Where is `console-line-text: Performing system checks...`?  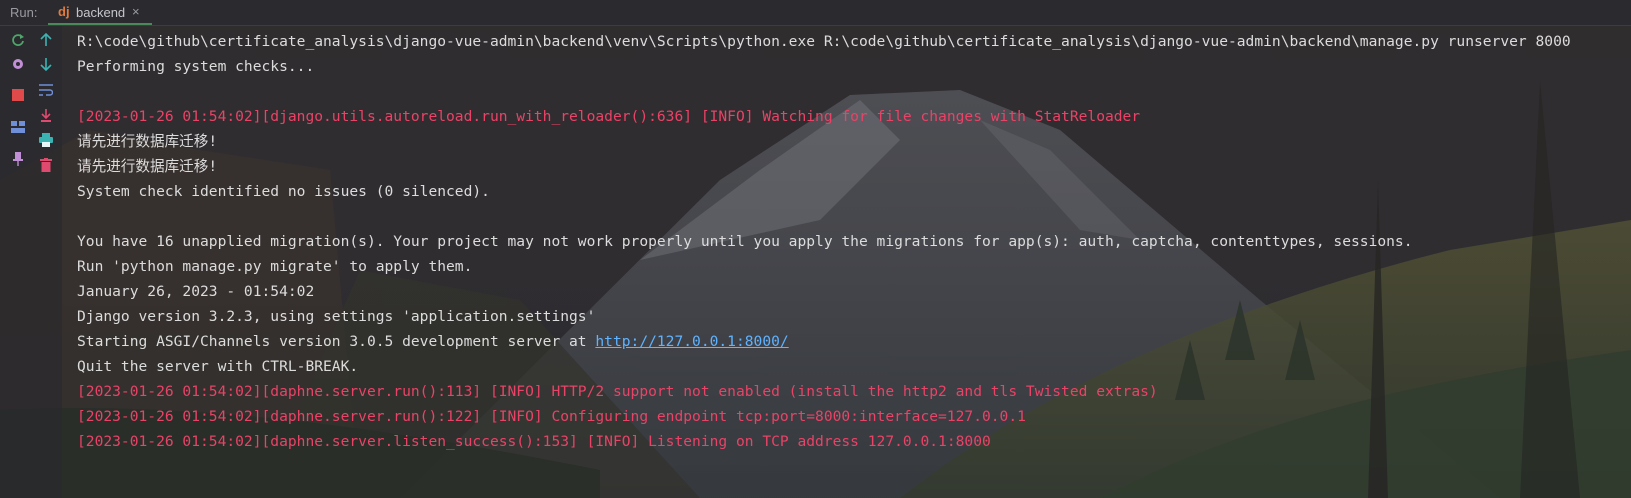 console-line-text: Performing system checks... is located at coordinates (196, 66).